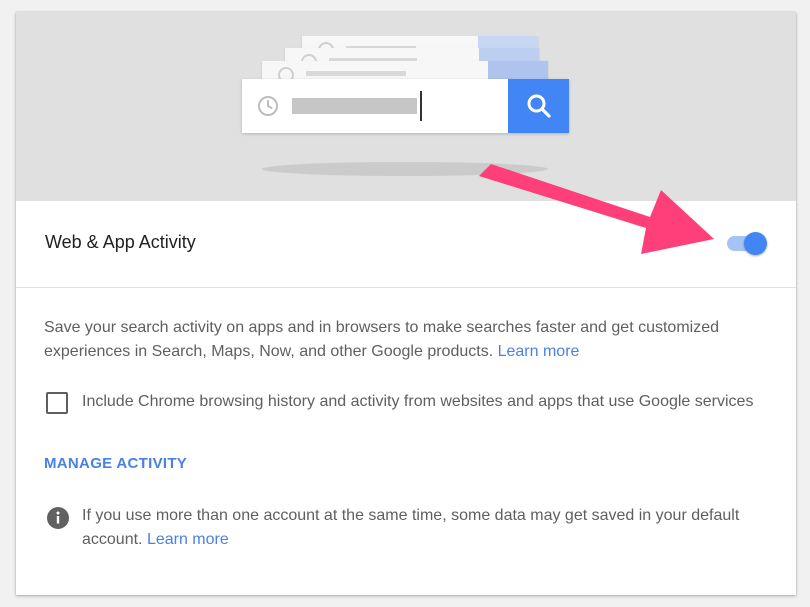 This screenshot has width=810, height=607. I want to click on placeholder-bar, so click(356, 73).